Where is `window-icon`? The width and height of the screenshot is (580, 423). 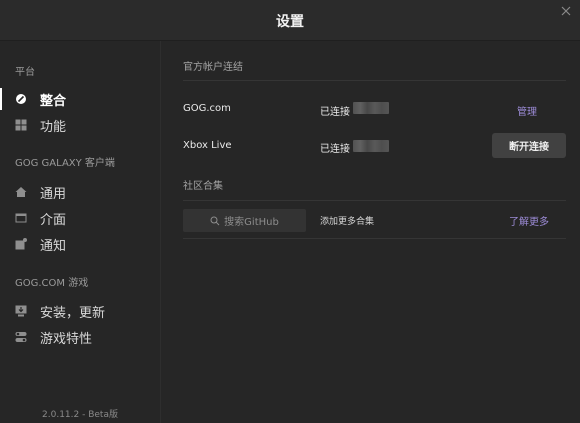
window-icon is located at coordinates (21, 218).